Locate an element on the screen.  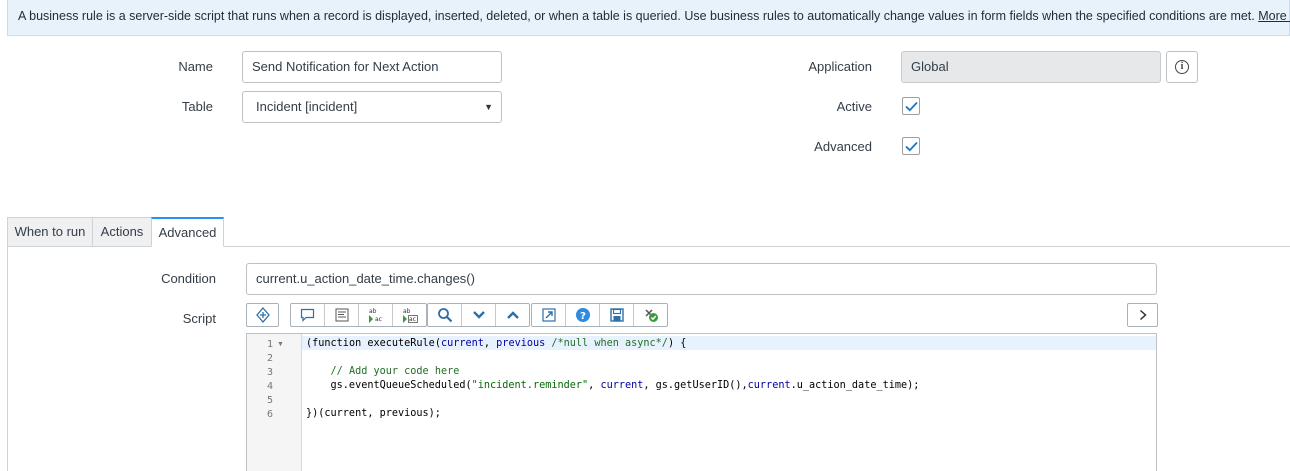
format-code-icon is located at coordinates (341, 315).